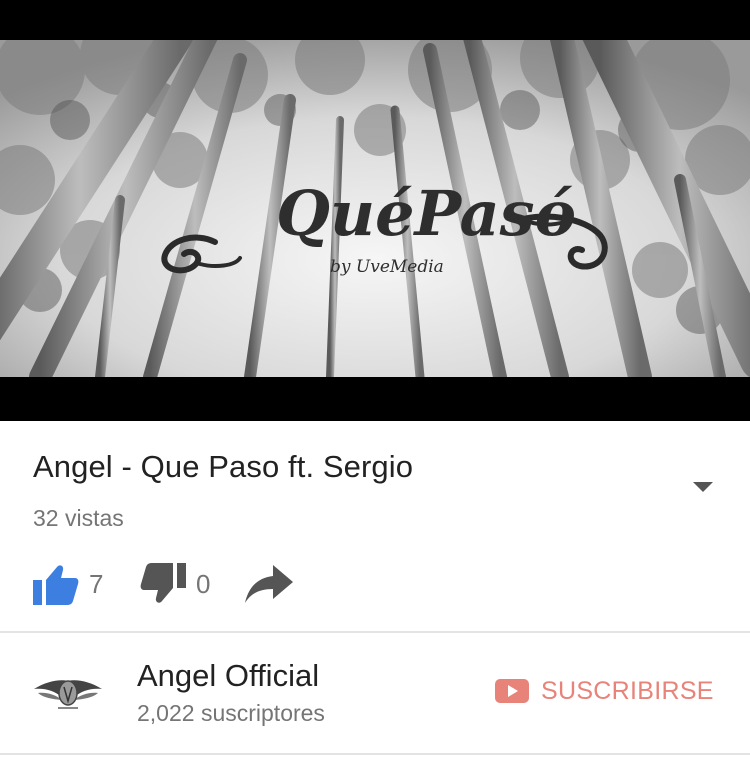 This screenshot has height=764, width=750. I want to click on angel-wings-logo, so click(68, 694).